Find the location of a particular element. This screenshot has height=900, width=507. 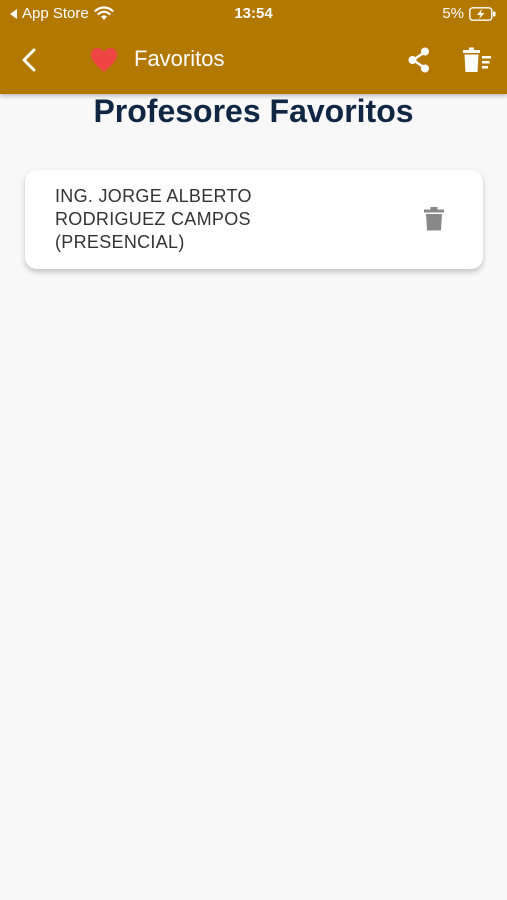

status-time: 13:54 is located at coordinates (253, 13).